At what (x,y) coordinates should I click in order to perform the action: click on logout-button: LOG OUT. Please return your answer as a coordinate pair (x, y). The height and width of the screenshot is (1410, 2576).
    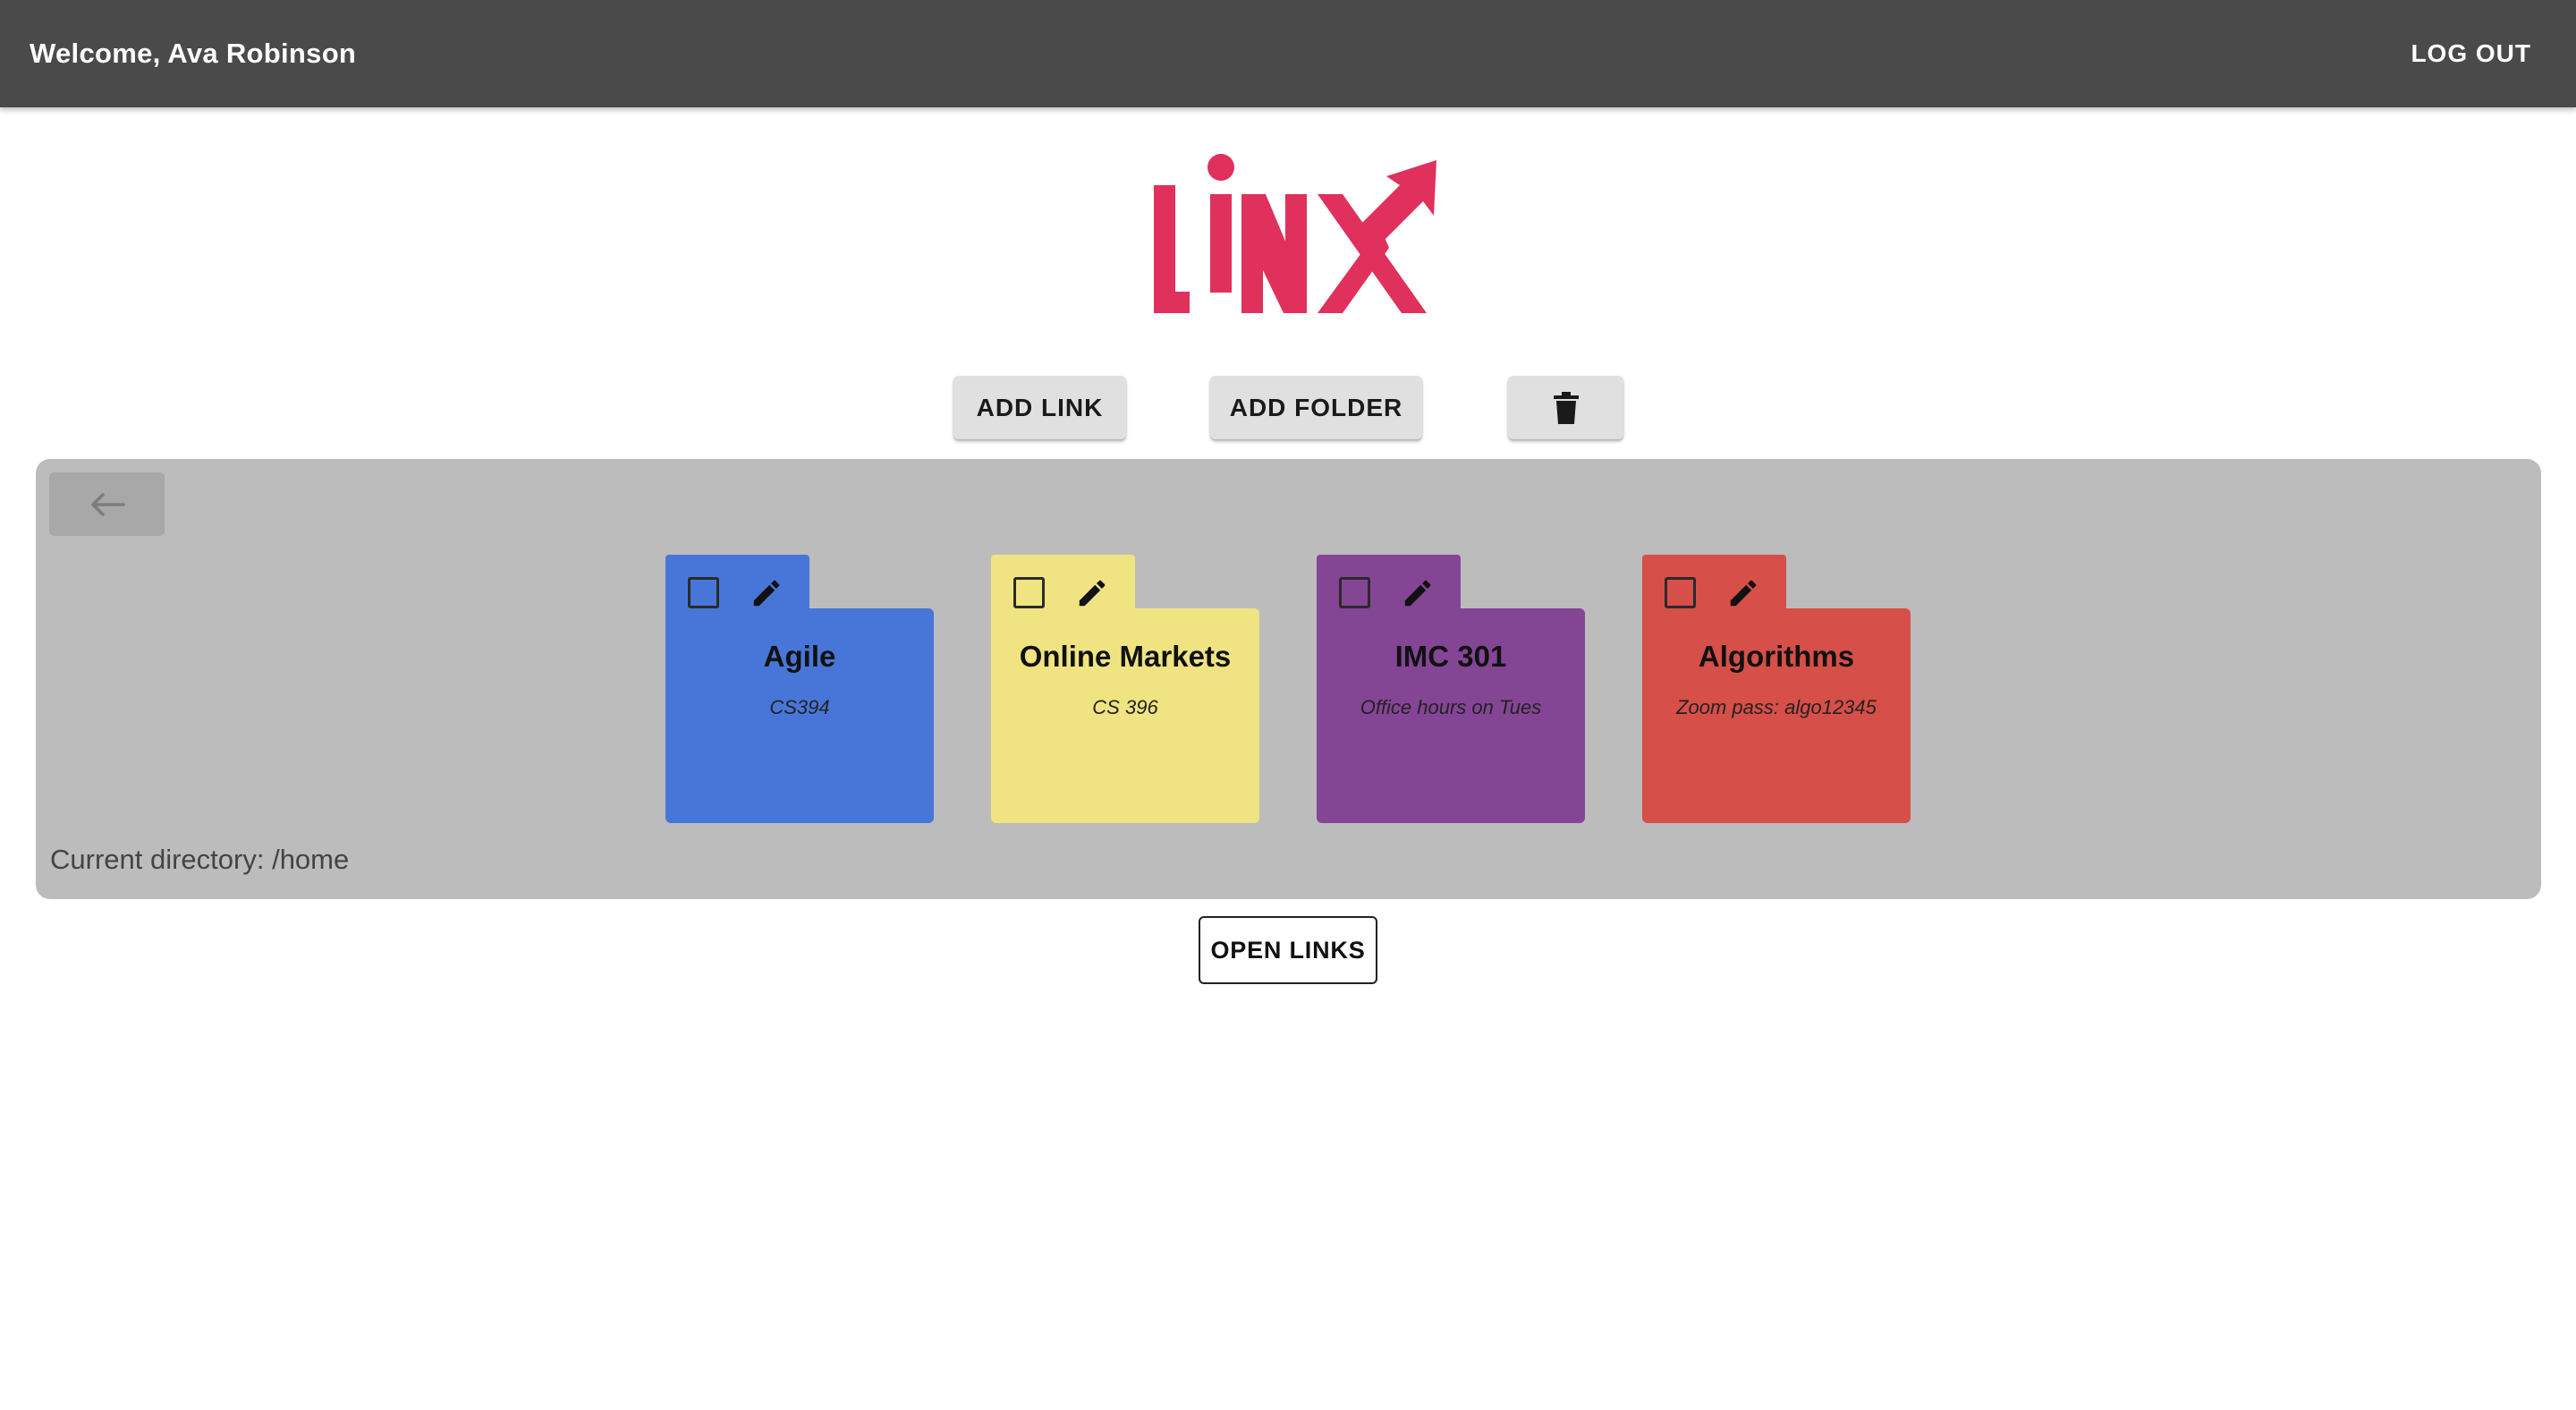
    Looking at the image, I should click on (2471, 54).